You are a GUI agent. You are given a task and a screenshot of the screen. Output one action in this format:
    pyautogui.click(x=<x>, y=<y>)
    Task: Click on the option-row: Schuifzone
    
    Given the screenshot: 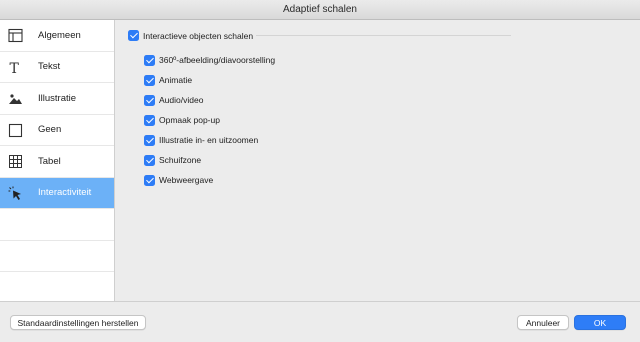 What is the action you would take?
    pyautogui.click(x=209, y=160)
    